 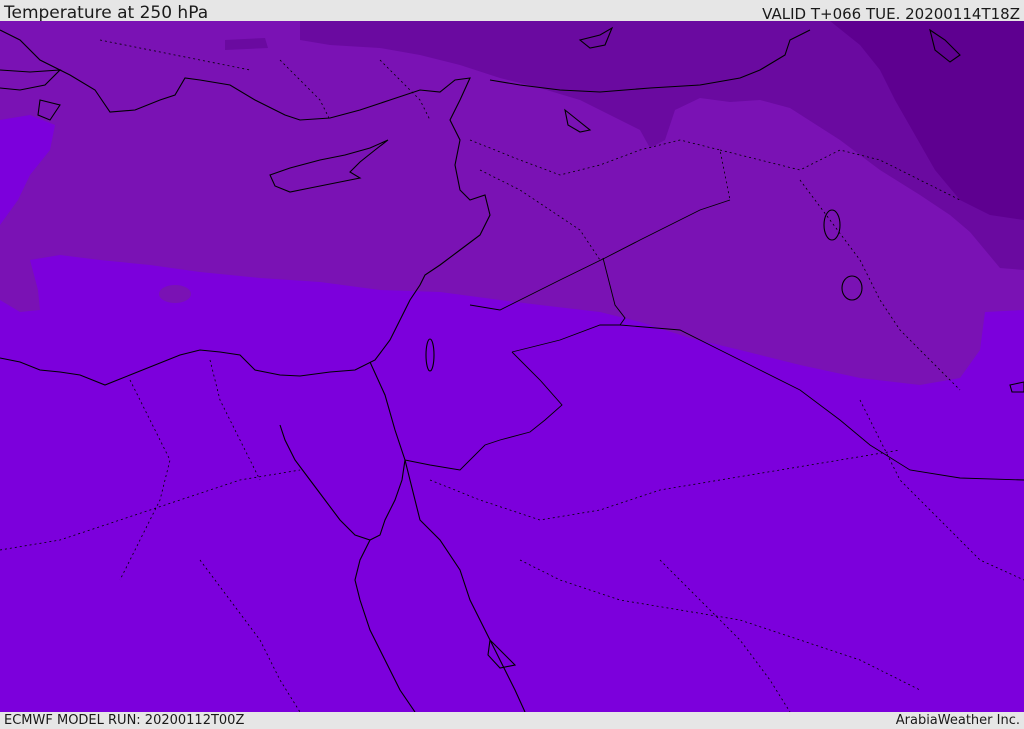 I want to click on credit: ArabiaWeather Inc., so click(x=957, y=720).